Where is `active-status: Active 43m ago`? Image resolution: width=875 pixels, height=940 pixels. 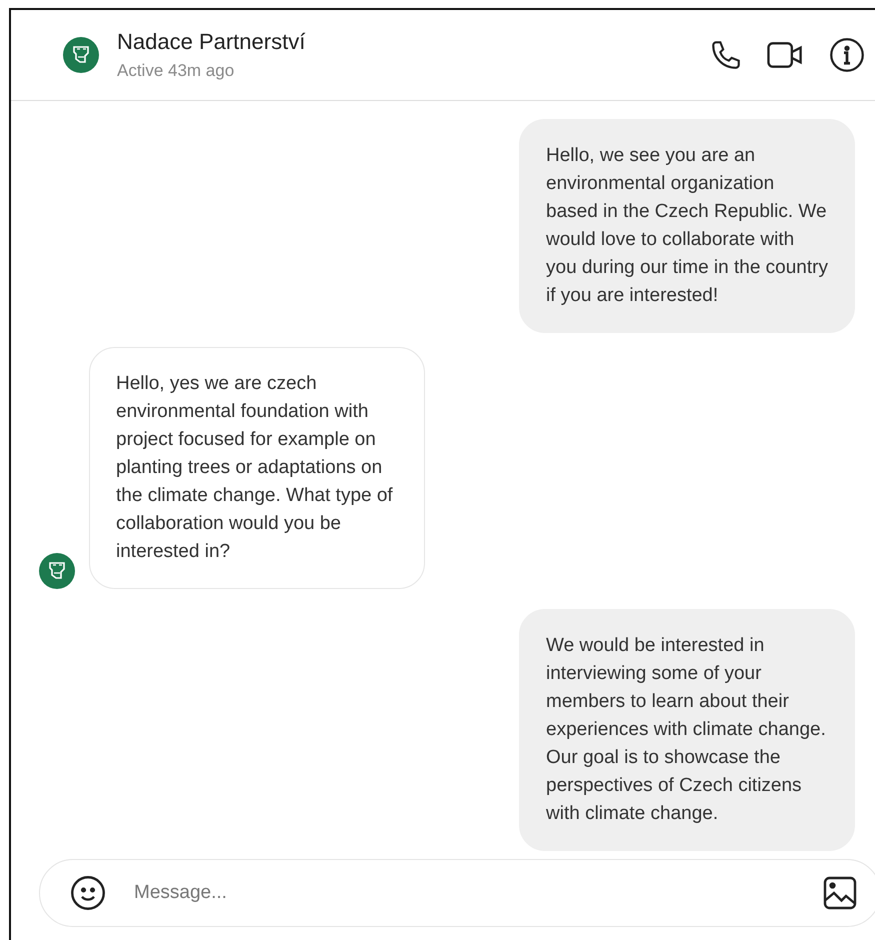
active-status: Active 43m ago is located at coordinates (176, 71).